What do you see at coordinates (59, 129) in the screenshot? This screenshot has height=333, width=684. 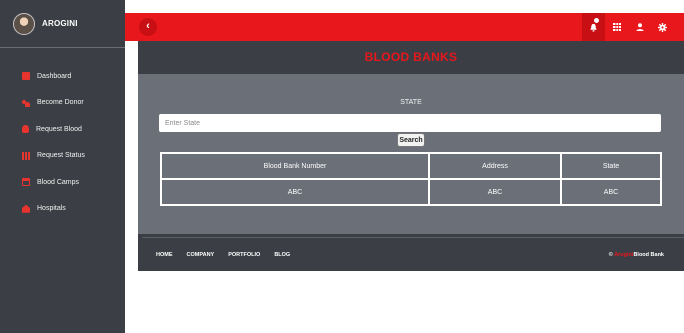 I see `sidebar-item-label: Request Blood` at bounding box center [59, 129].